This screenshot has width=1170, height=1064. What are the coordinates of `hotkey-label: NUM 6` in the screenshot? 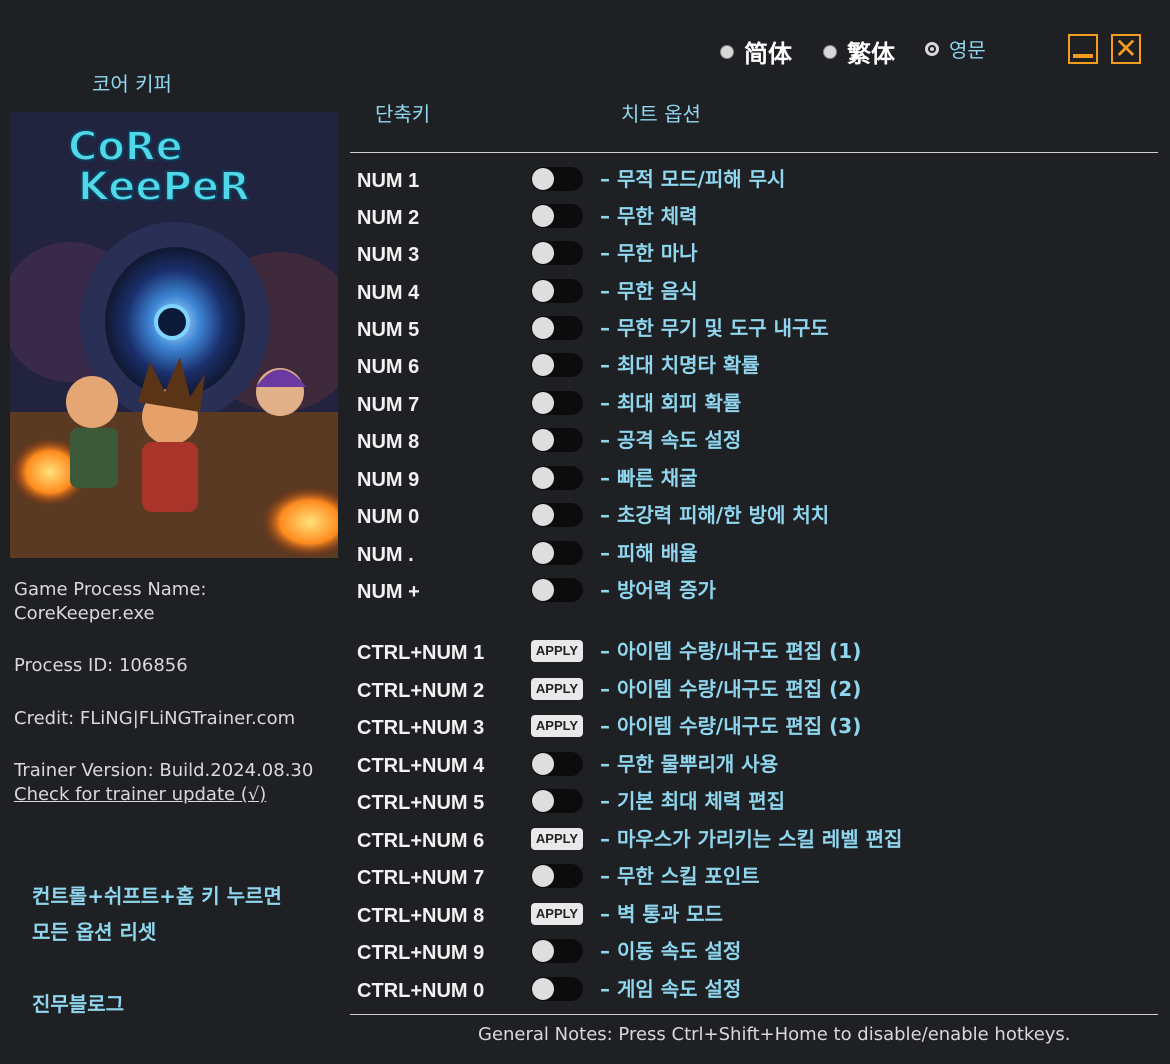 It's located at (388, 367).